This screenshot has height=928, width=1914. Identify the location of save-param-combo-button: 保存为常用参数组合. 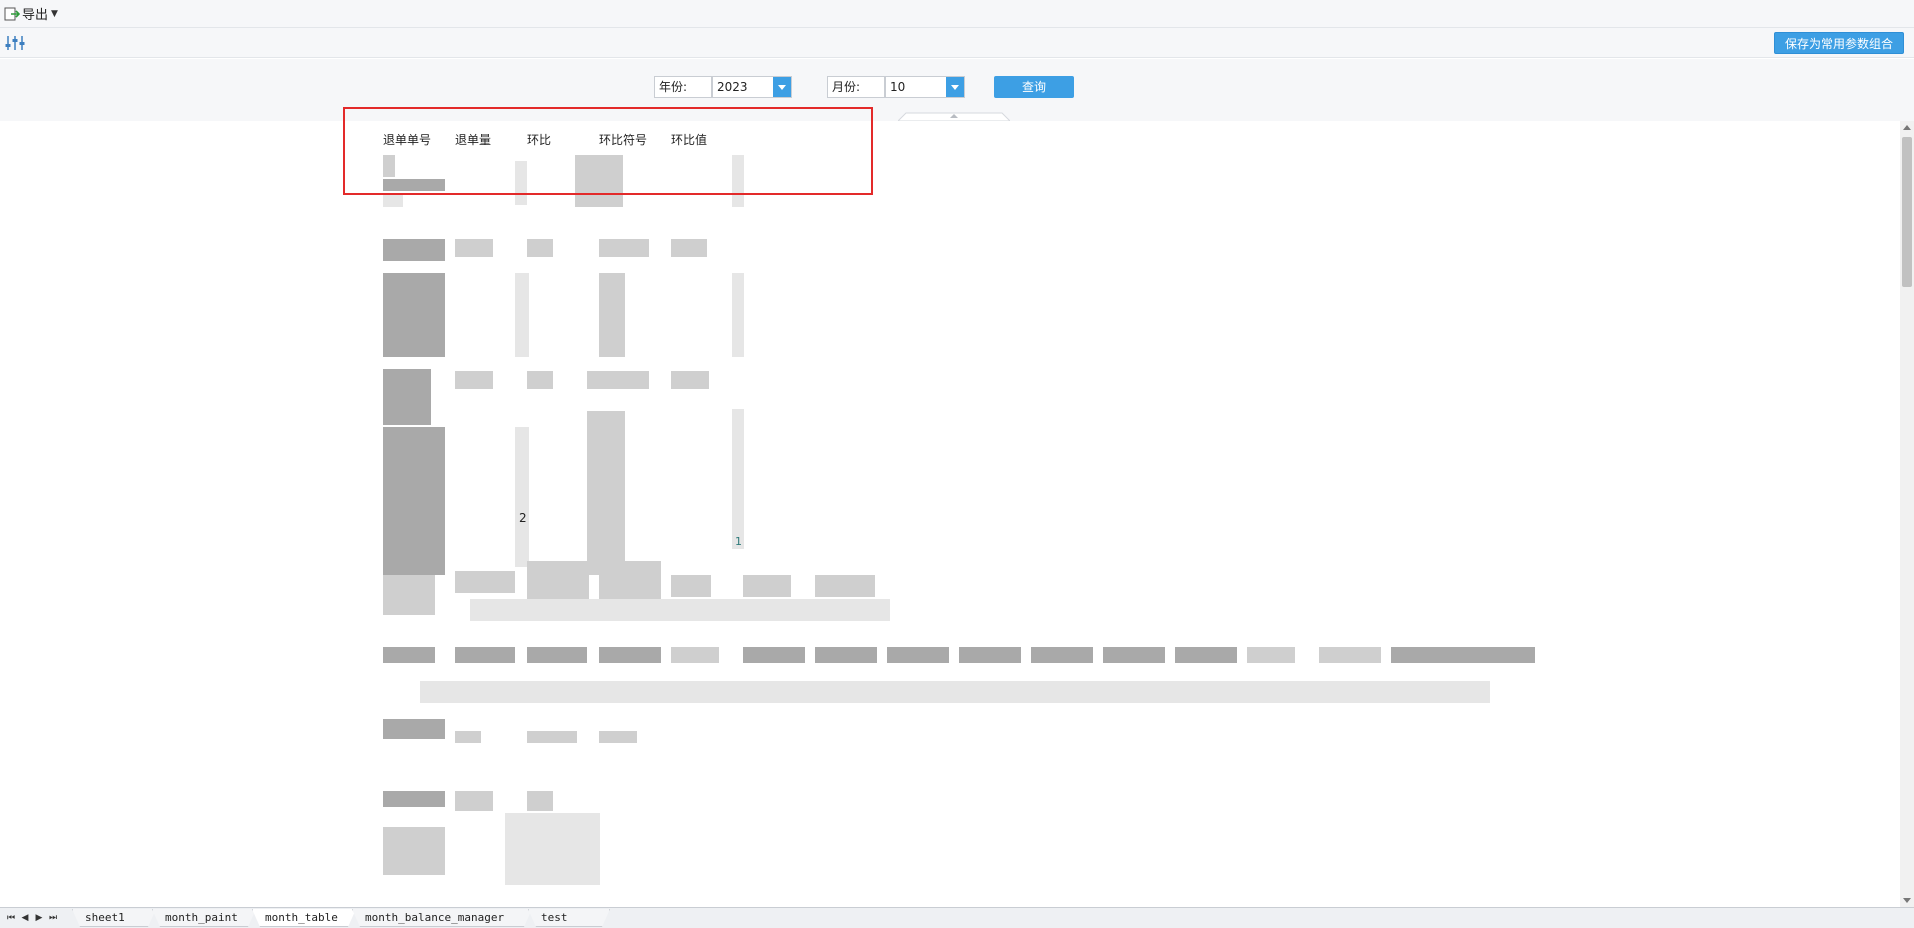
(1838, 43).